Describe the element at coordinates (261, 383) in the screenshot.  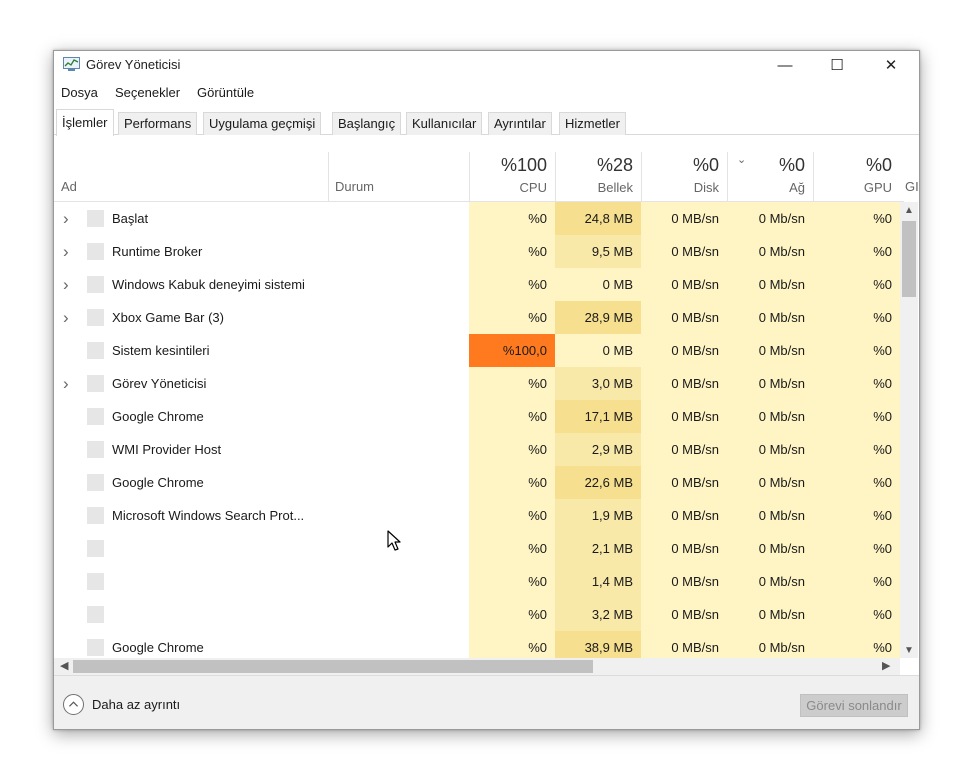
I see `process-name-cell: › Görev Yöneticisi` at that location.